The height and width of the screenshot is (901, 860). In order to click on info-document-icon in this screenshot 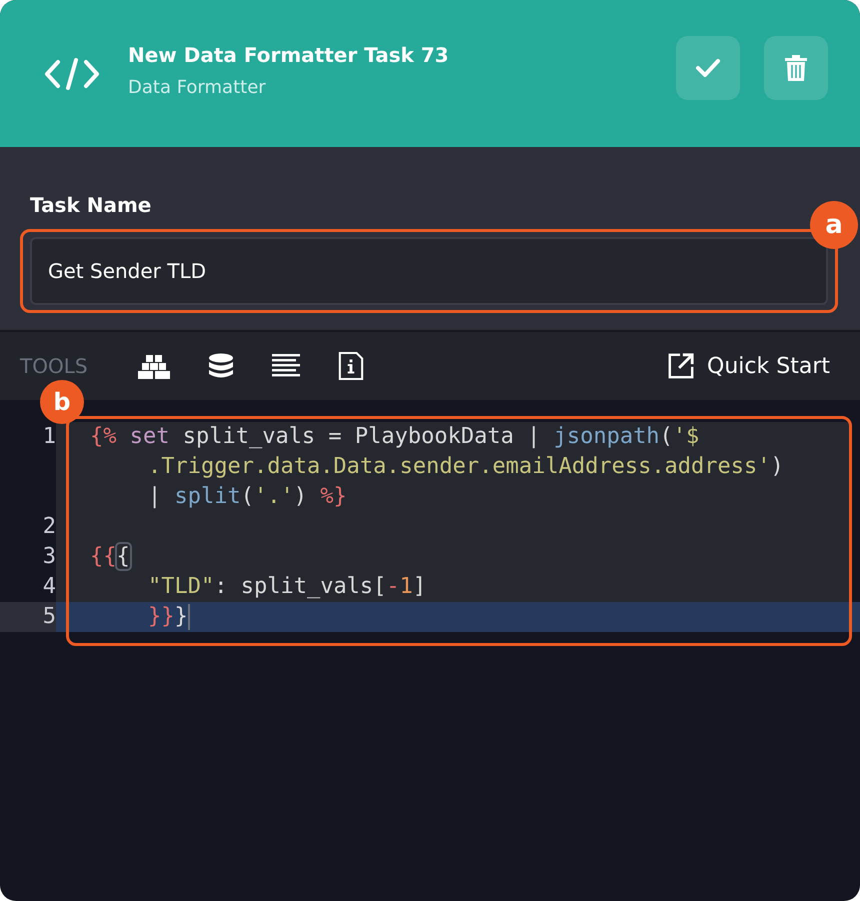, I will do `click(351, 366)`.